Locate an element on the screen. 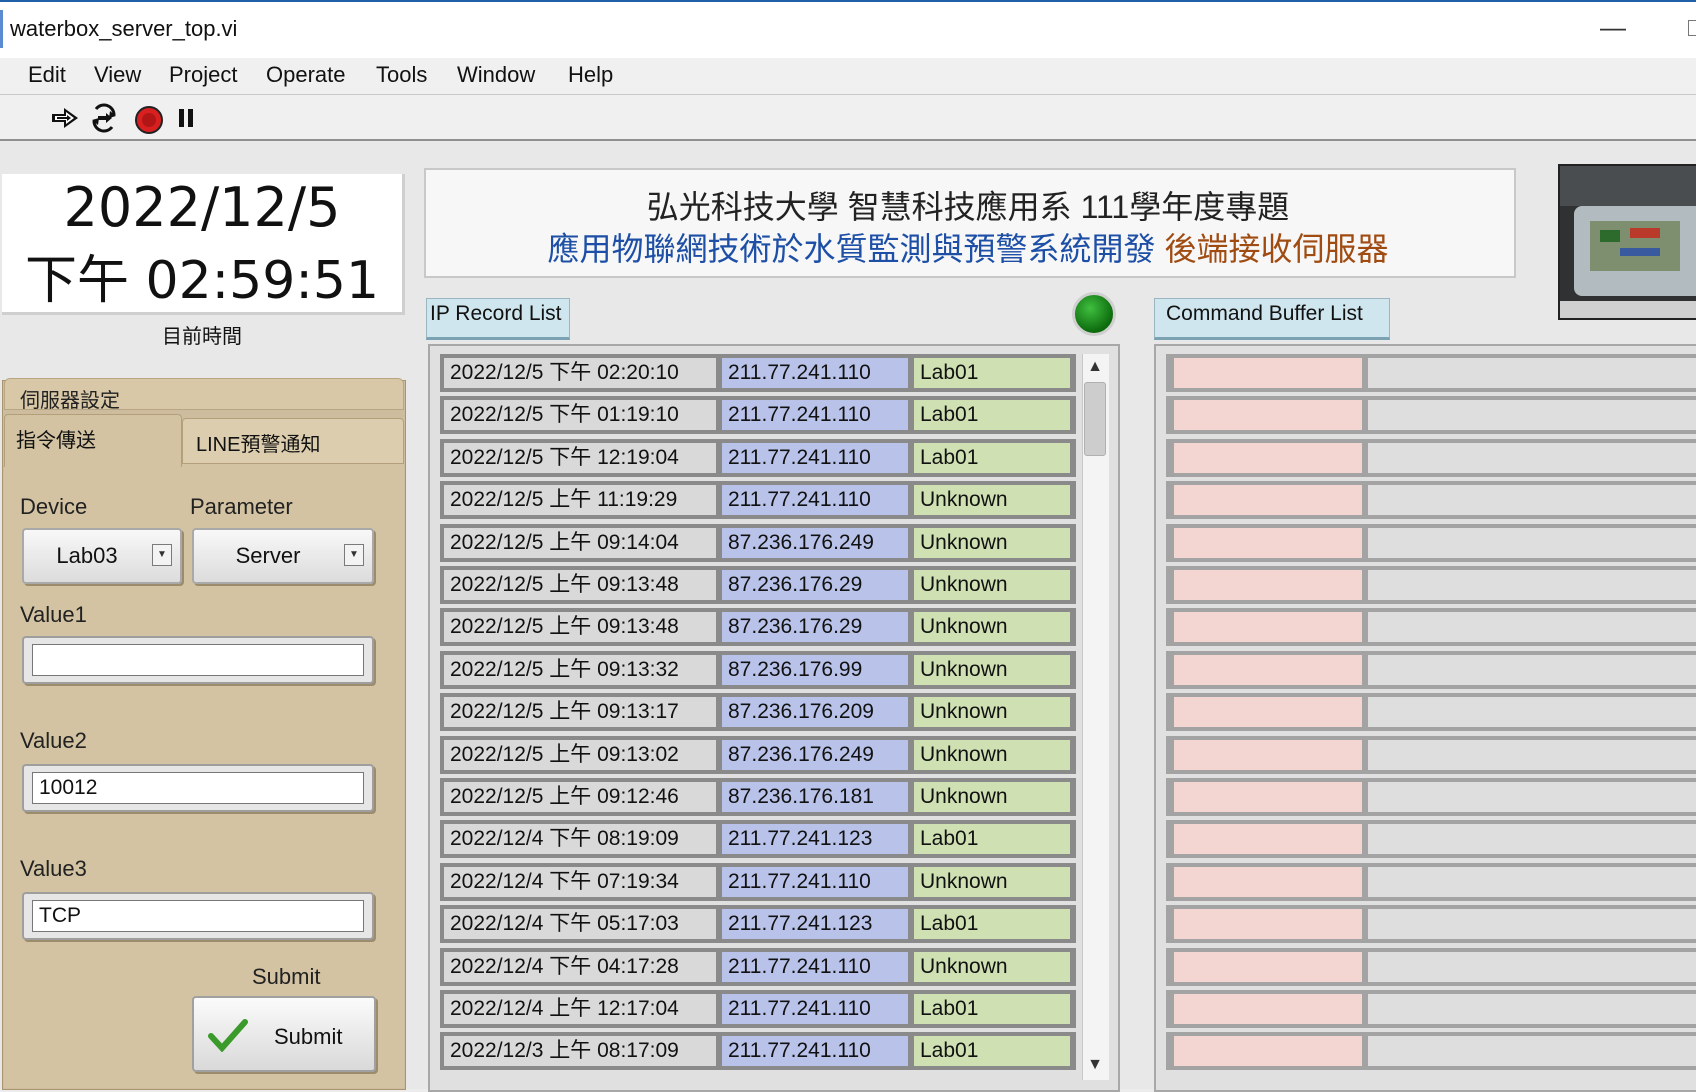 Image resolution: width=1696 pixels, height=1092 pixels. ip-row-time: 2022/12/5 上午 09:12:46 is located at coordinates (580, 797).